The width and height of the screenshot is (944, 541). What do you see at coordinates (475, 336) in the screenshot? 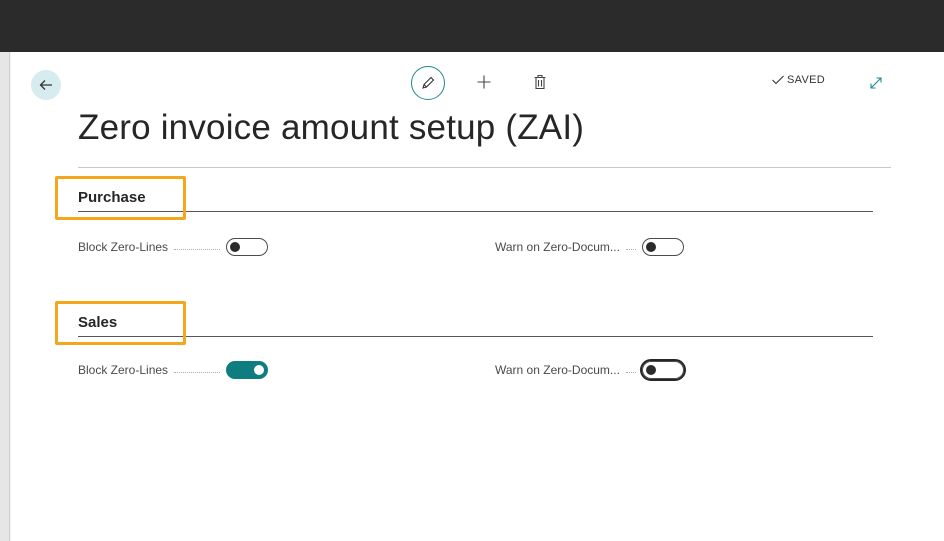
I see `sales-section-divider` at bounding box center [475, 336].